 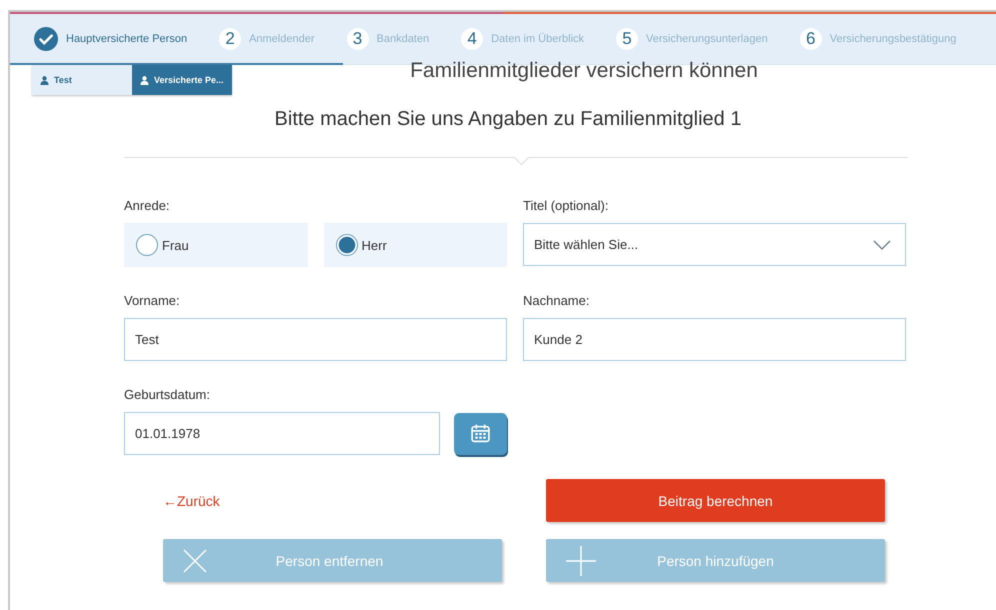 I want to click on field-label: Anrede:, so click(x=147, y=205).